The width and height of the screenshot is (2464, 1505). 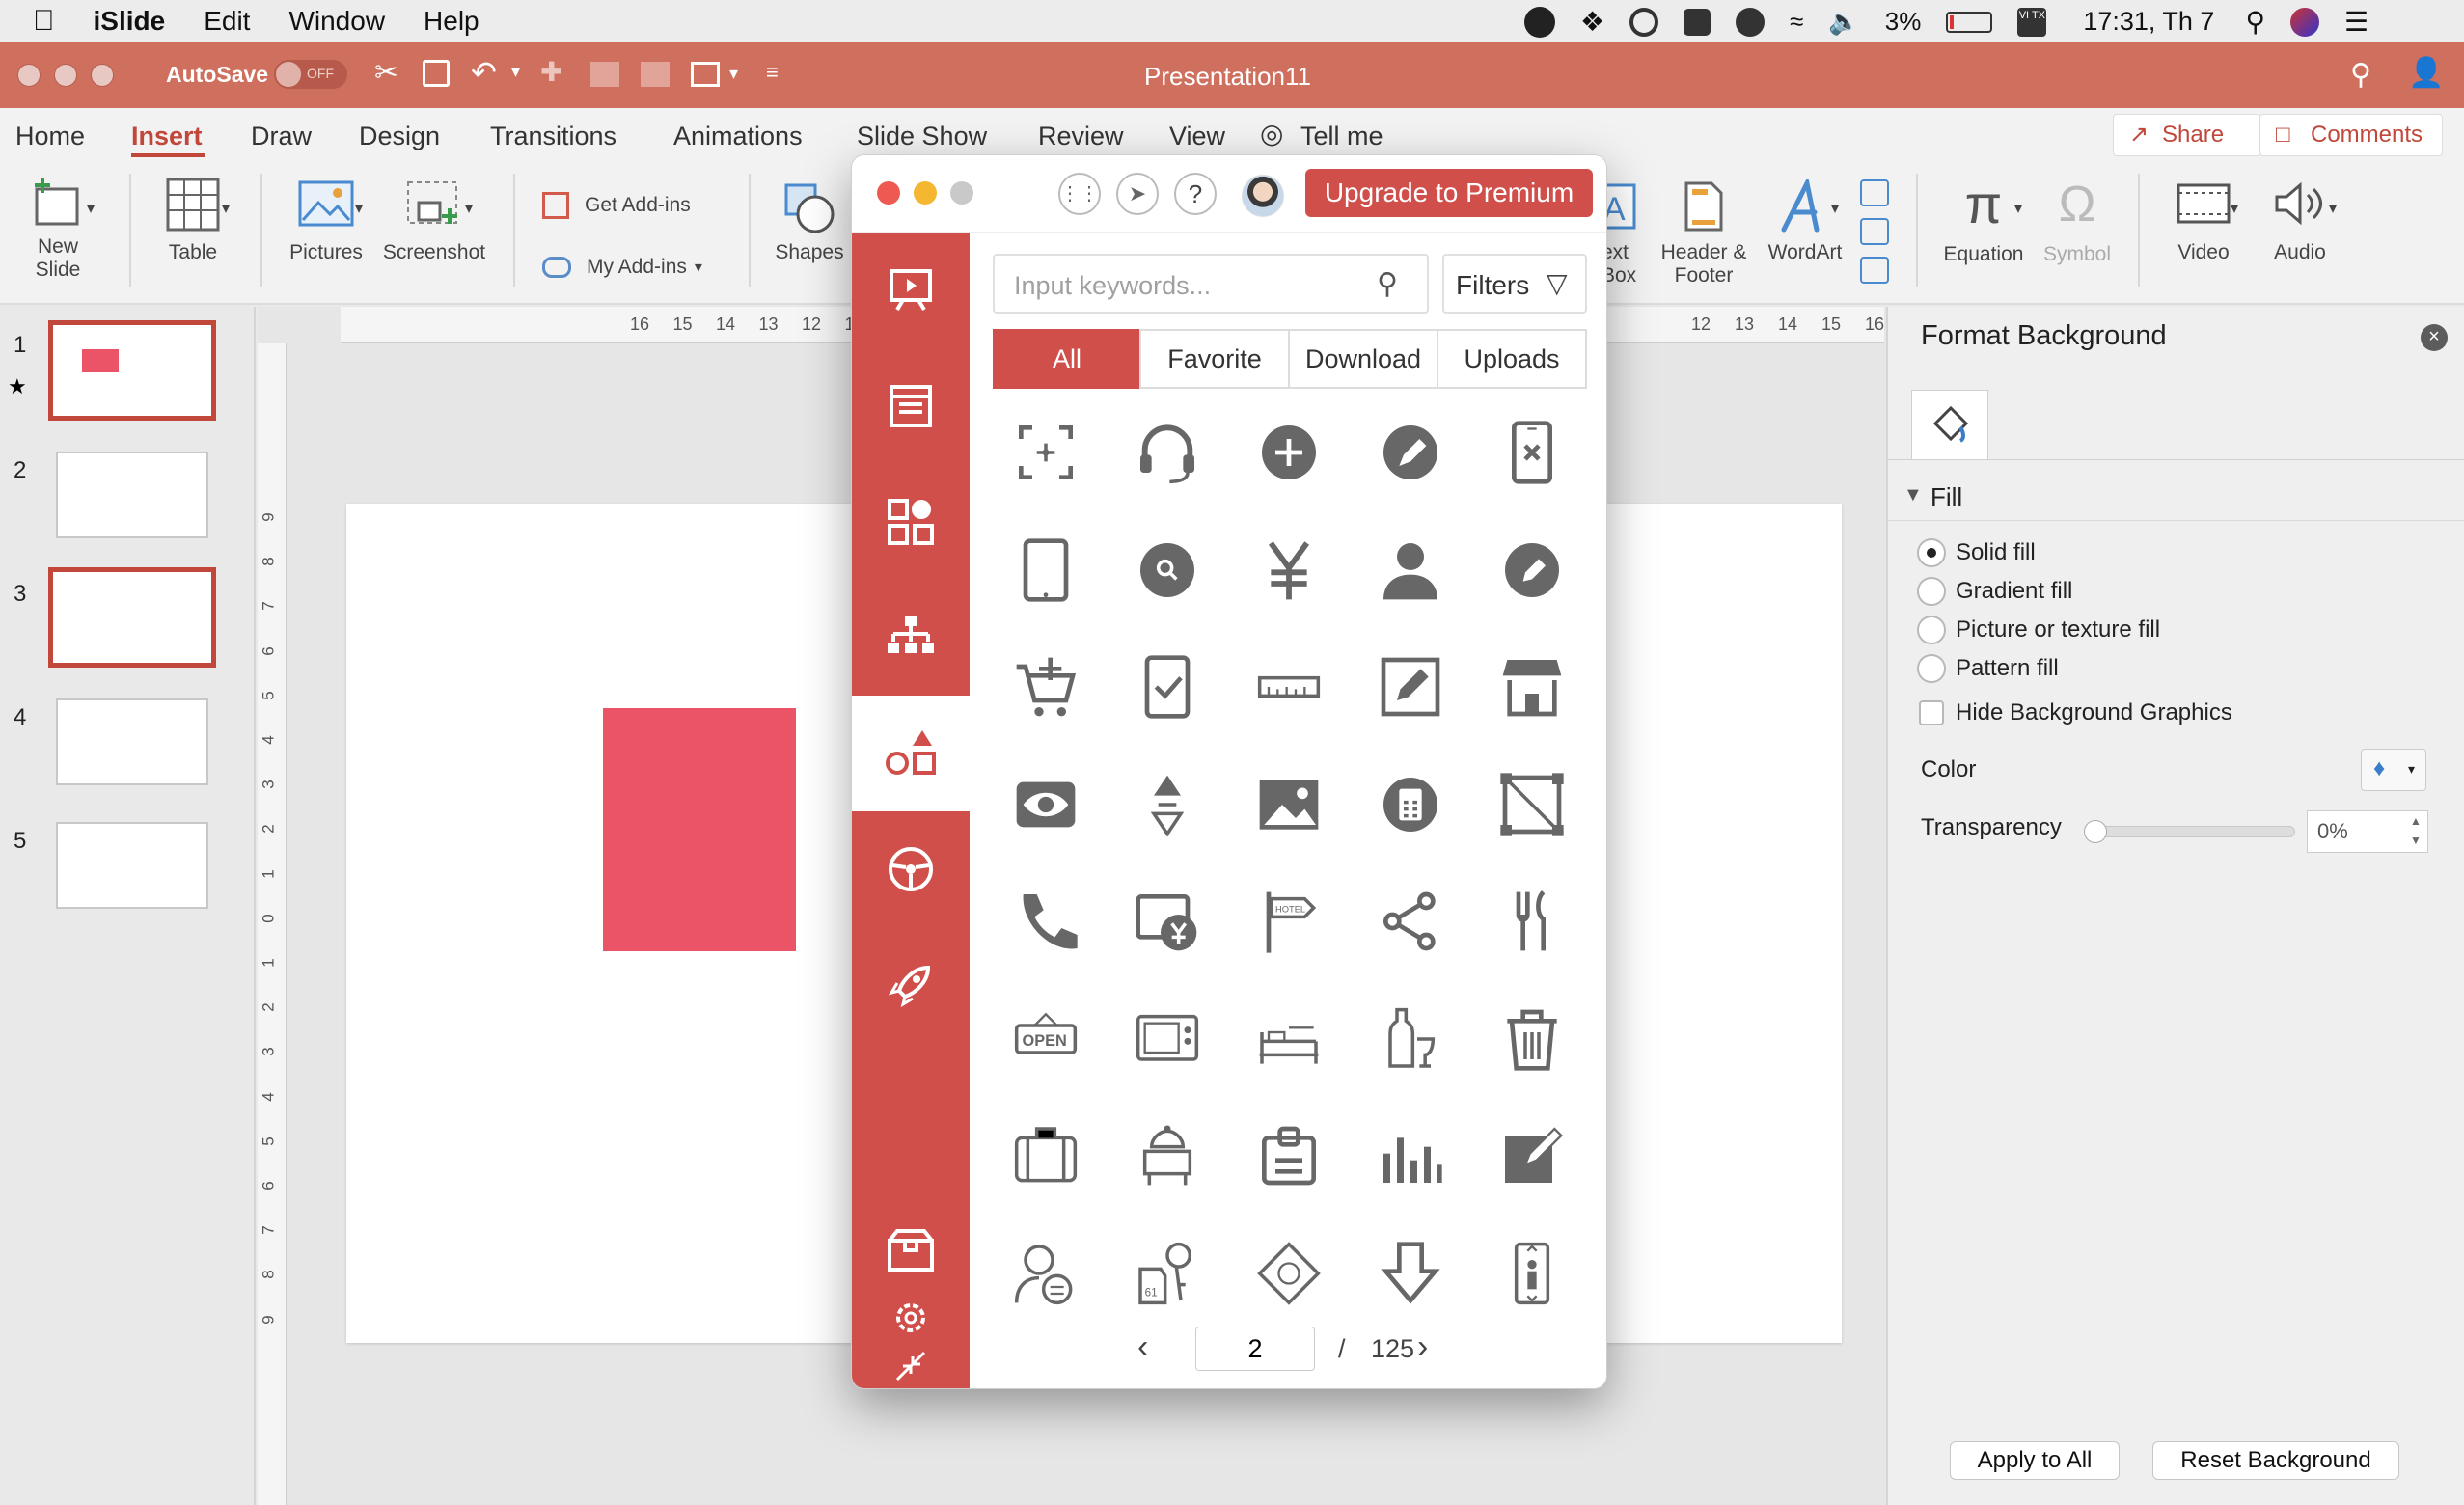 I want to click on open-sign-icon: OPEN, so click(x=1046, y=1039).